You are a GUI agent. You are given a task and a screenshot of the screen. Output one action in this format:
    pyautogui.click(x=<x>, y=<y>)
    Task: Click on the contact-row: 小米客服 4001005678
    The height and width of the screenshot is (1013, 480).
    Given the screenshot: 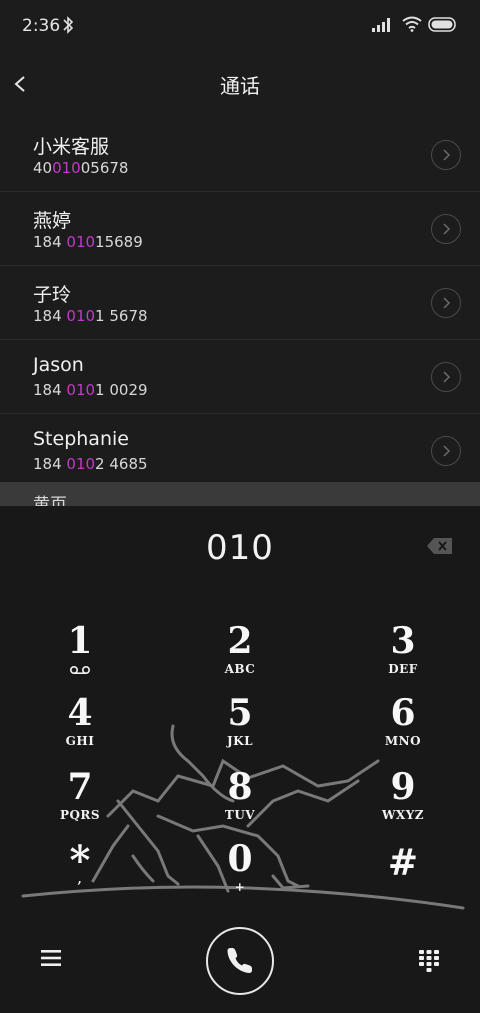 What is the action you would take?
    pyautogui.click(x=240, y=155)
    